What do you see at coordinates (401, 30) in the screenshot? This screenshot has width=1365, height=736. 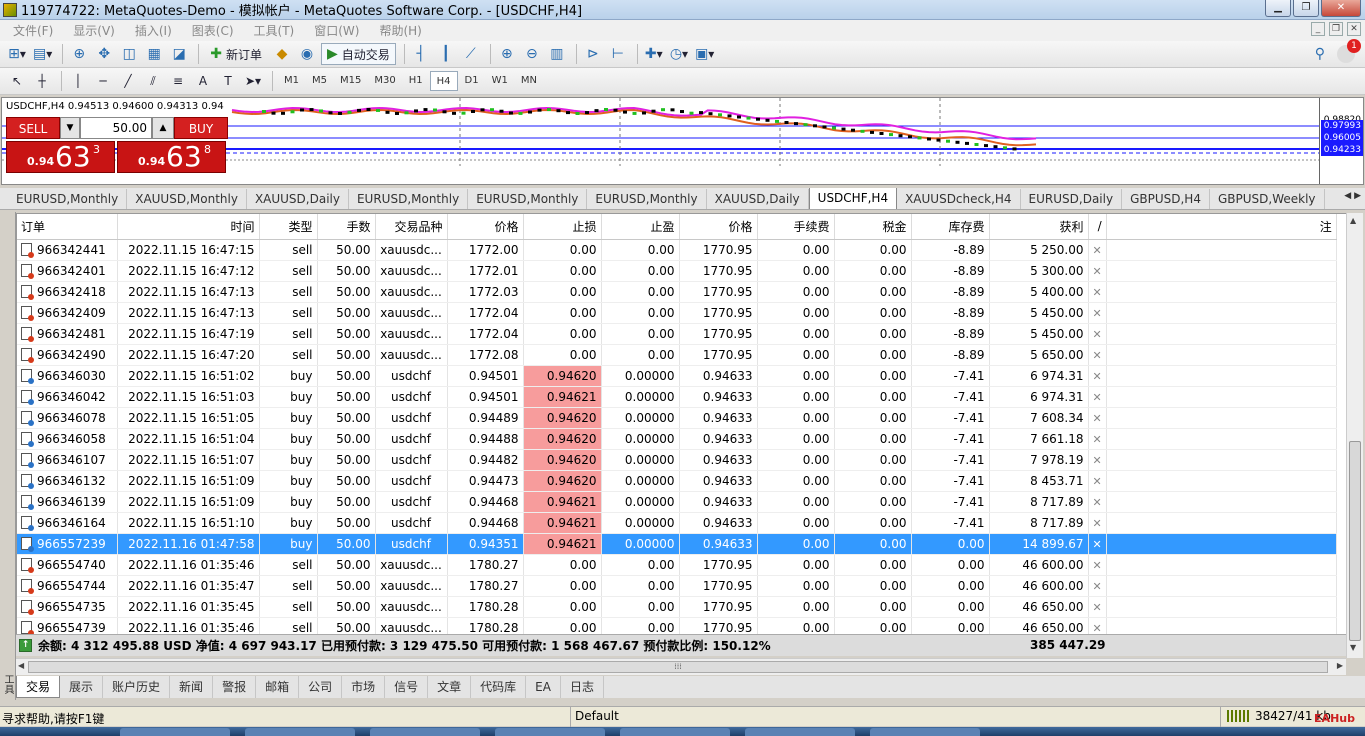 I see `menu-item: 帮助(H)` at bounding box center [401, 30].